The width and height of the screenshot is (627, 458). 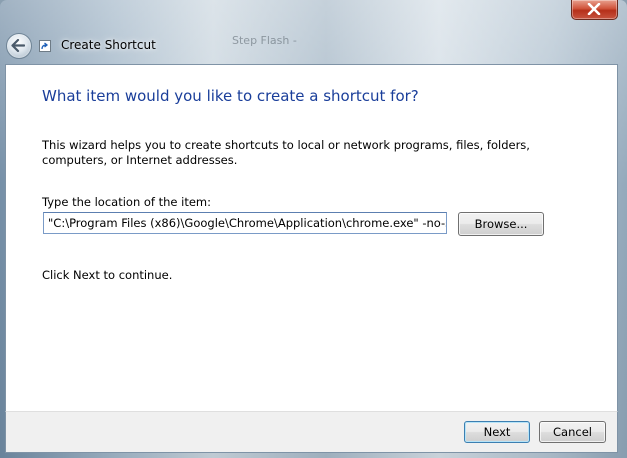 I want to click on background-window-text: Step Flash -, so click(x=264, y=40).